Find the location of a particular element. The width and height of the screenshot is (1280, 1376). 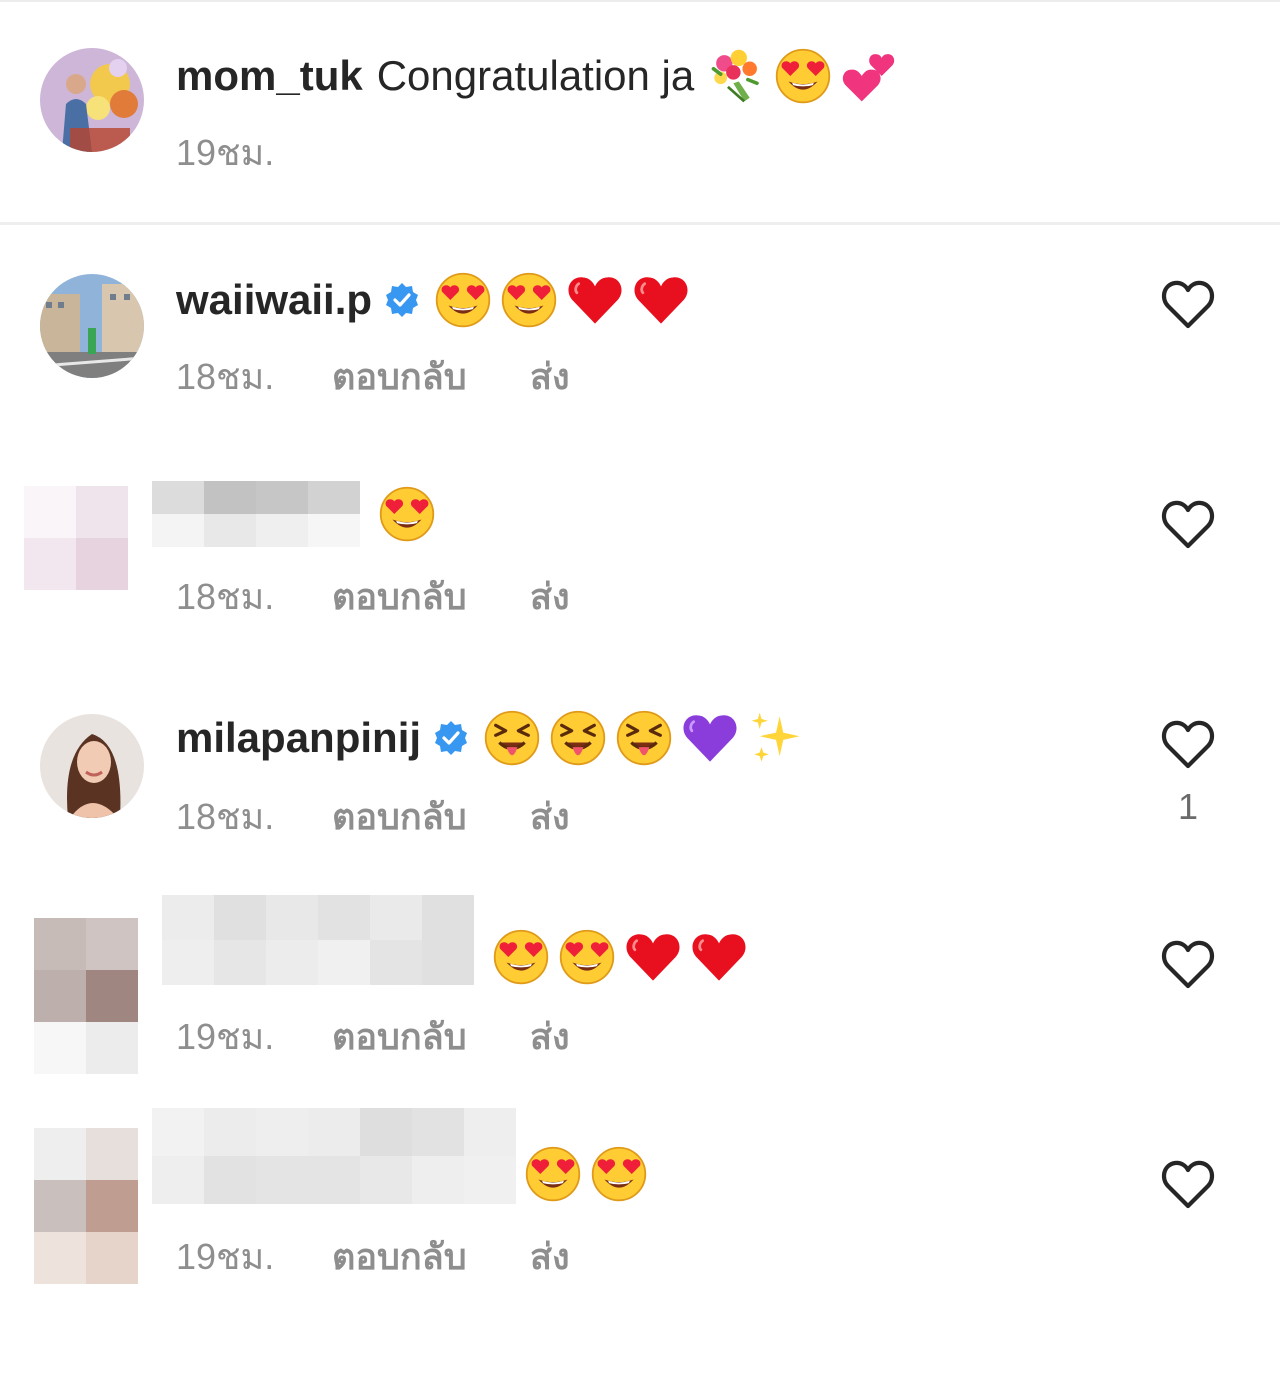

caption-meta: 19ชม. is located at coordinates (225, 152).